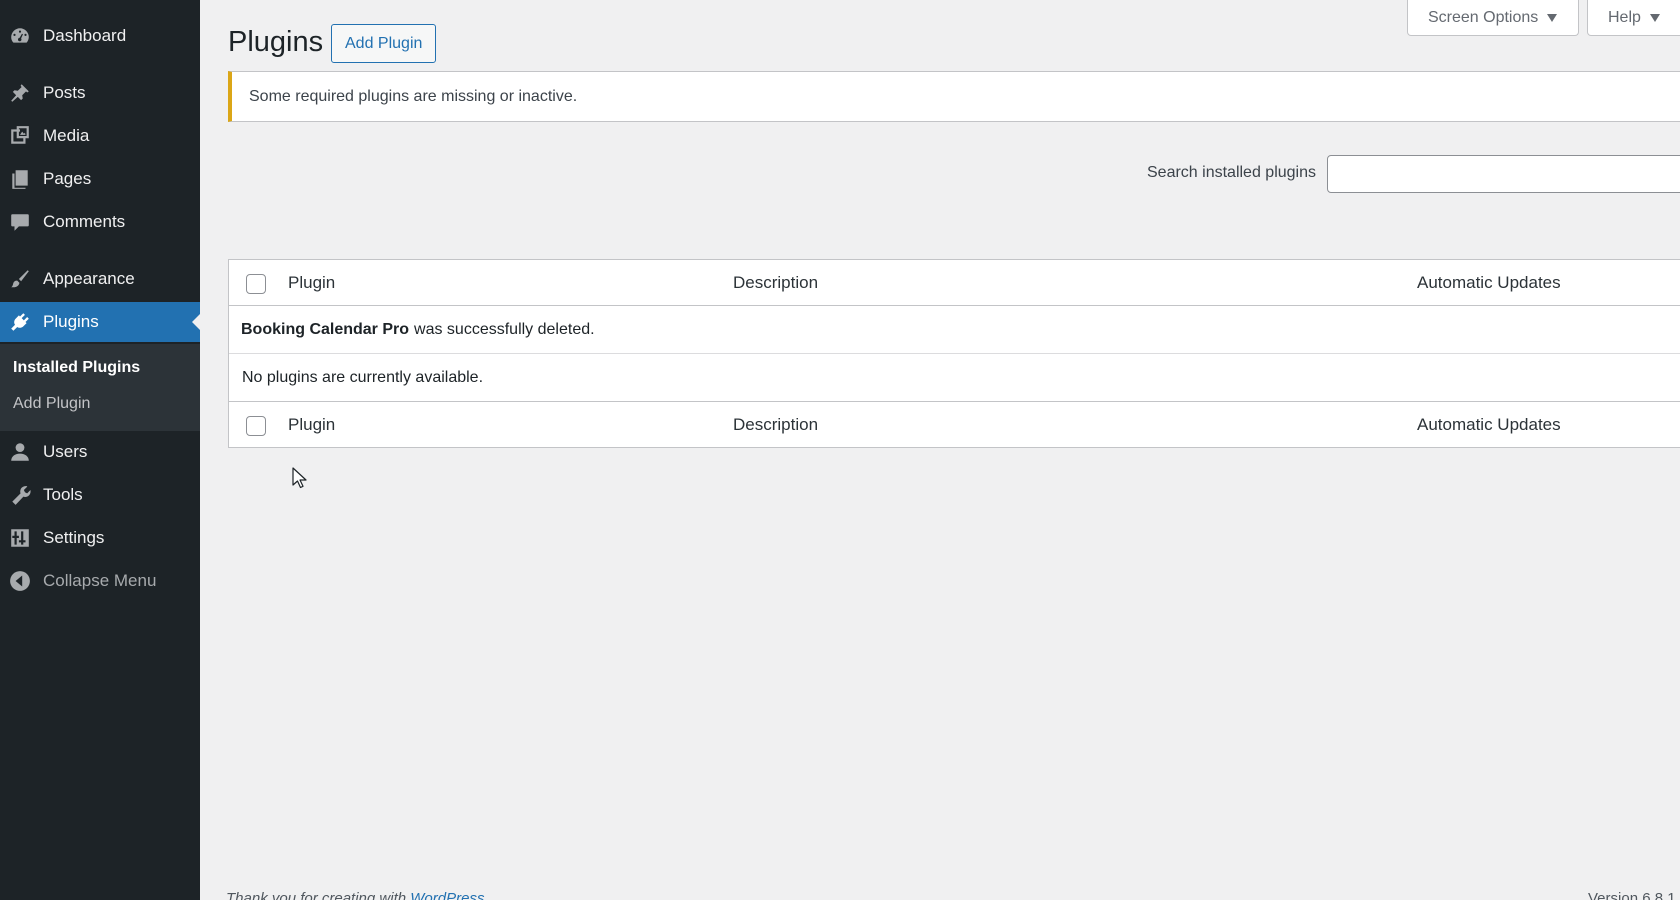  I want to click on menu-label: Pages, so click(67, 178).